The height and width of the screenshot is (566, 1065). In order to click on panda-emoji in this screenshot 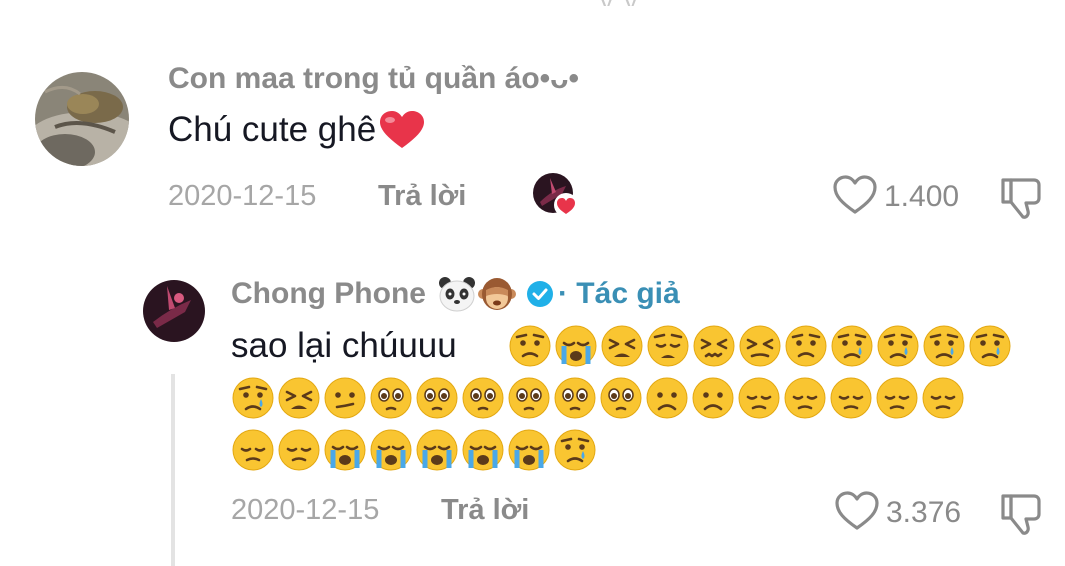, I will do `click(457, 294)`.